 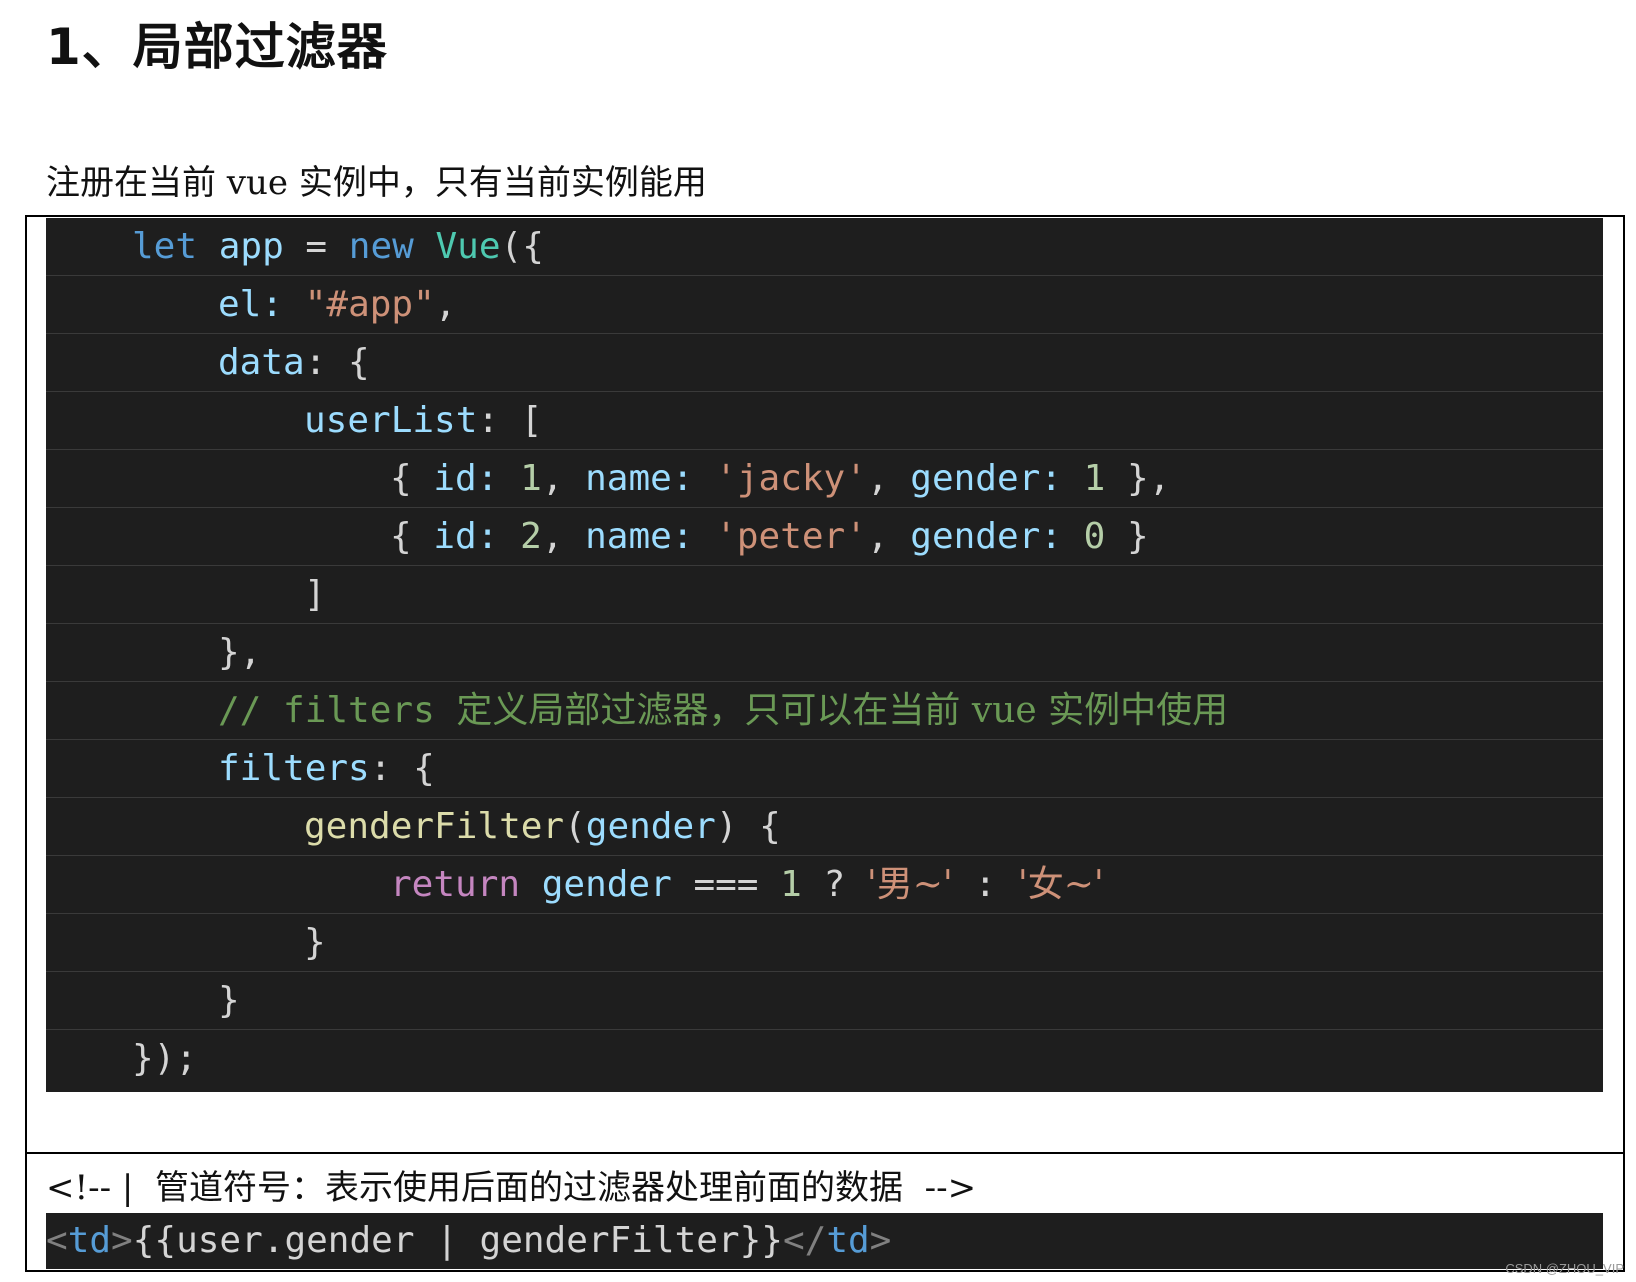 What do you see at coordinates (824, 421) in the screenshot?
I see `code-line-4: userList: [` at bounding box center [824, 421].